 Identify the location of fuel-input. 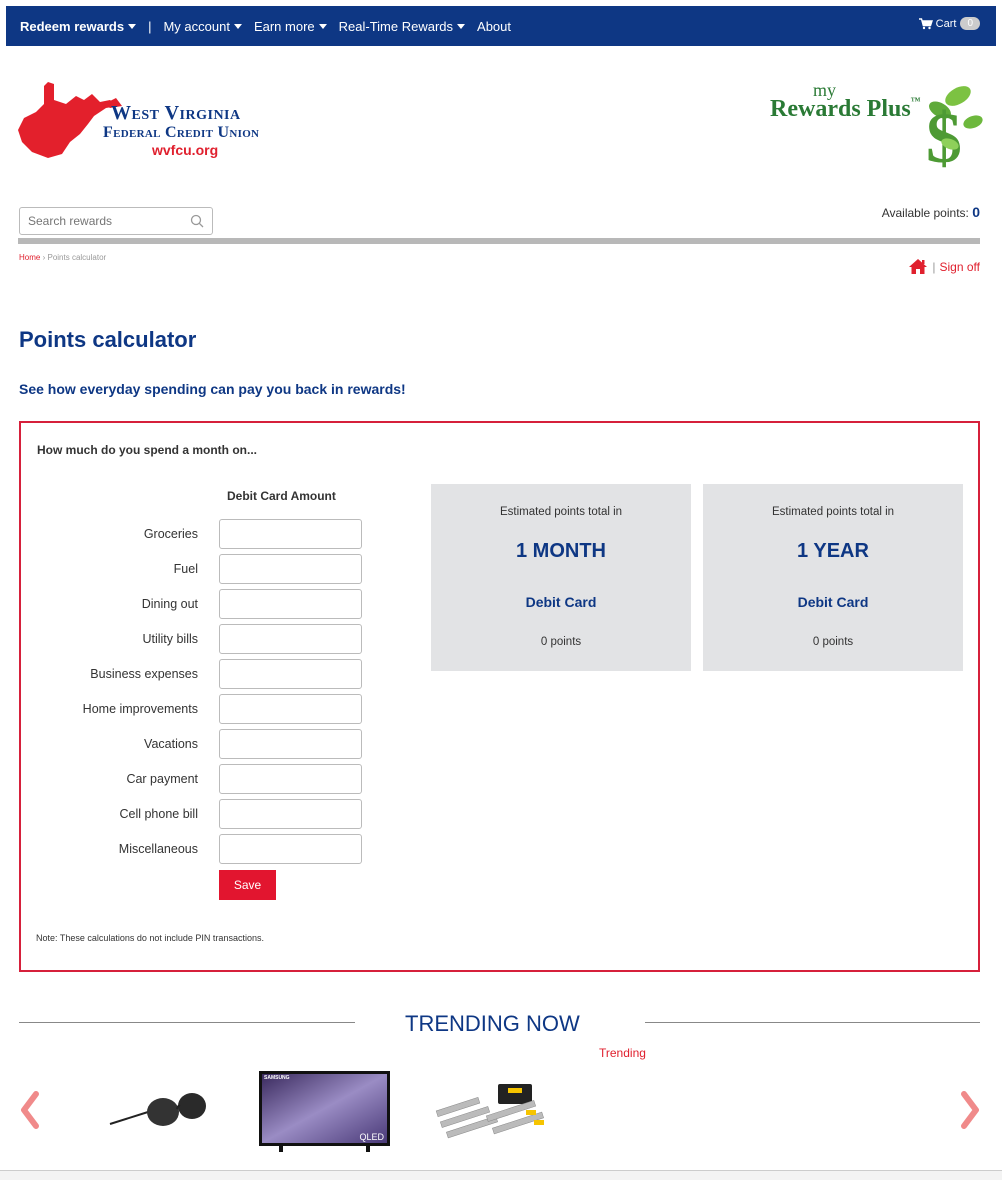
(290, 569).